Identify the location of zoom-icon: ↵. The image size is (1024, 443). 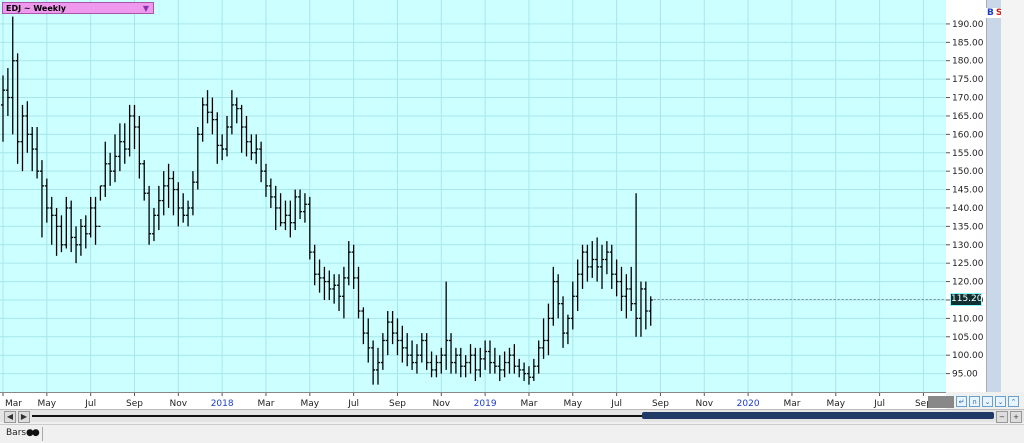
(961, 401).